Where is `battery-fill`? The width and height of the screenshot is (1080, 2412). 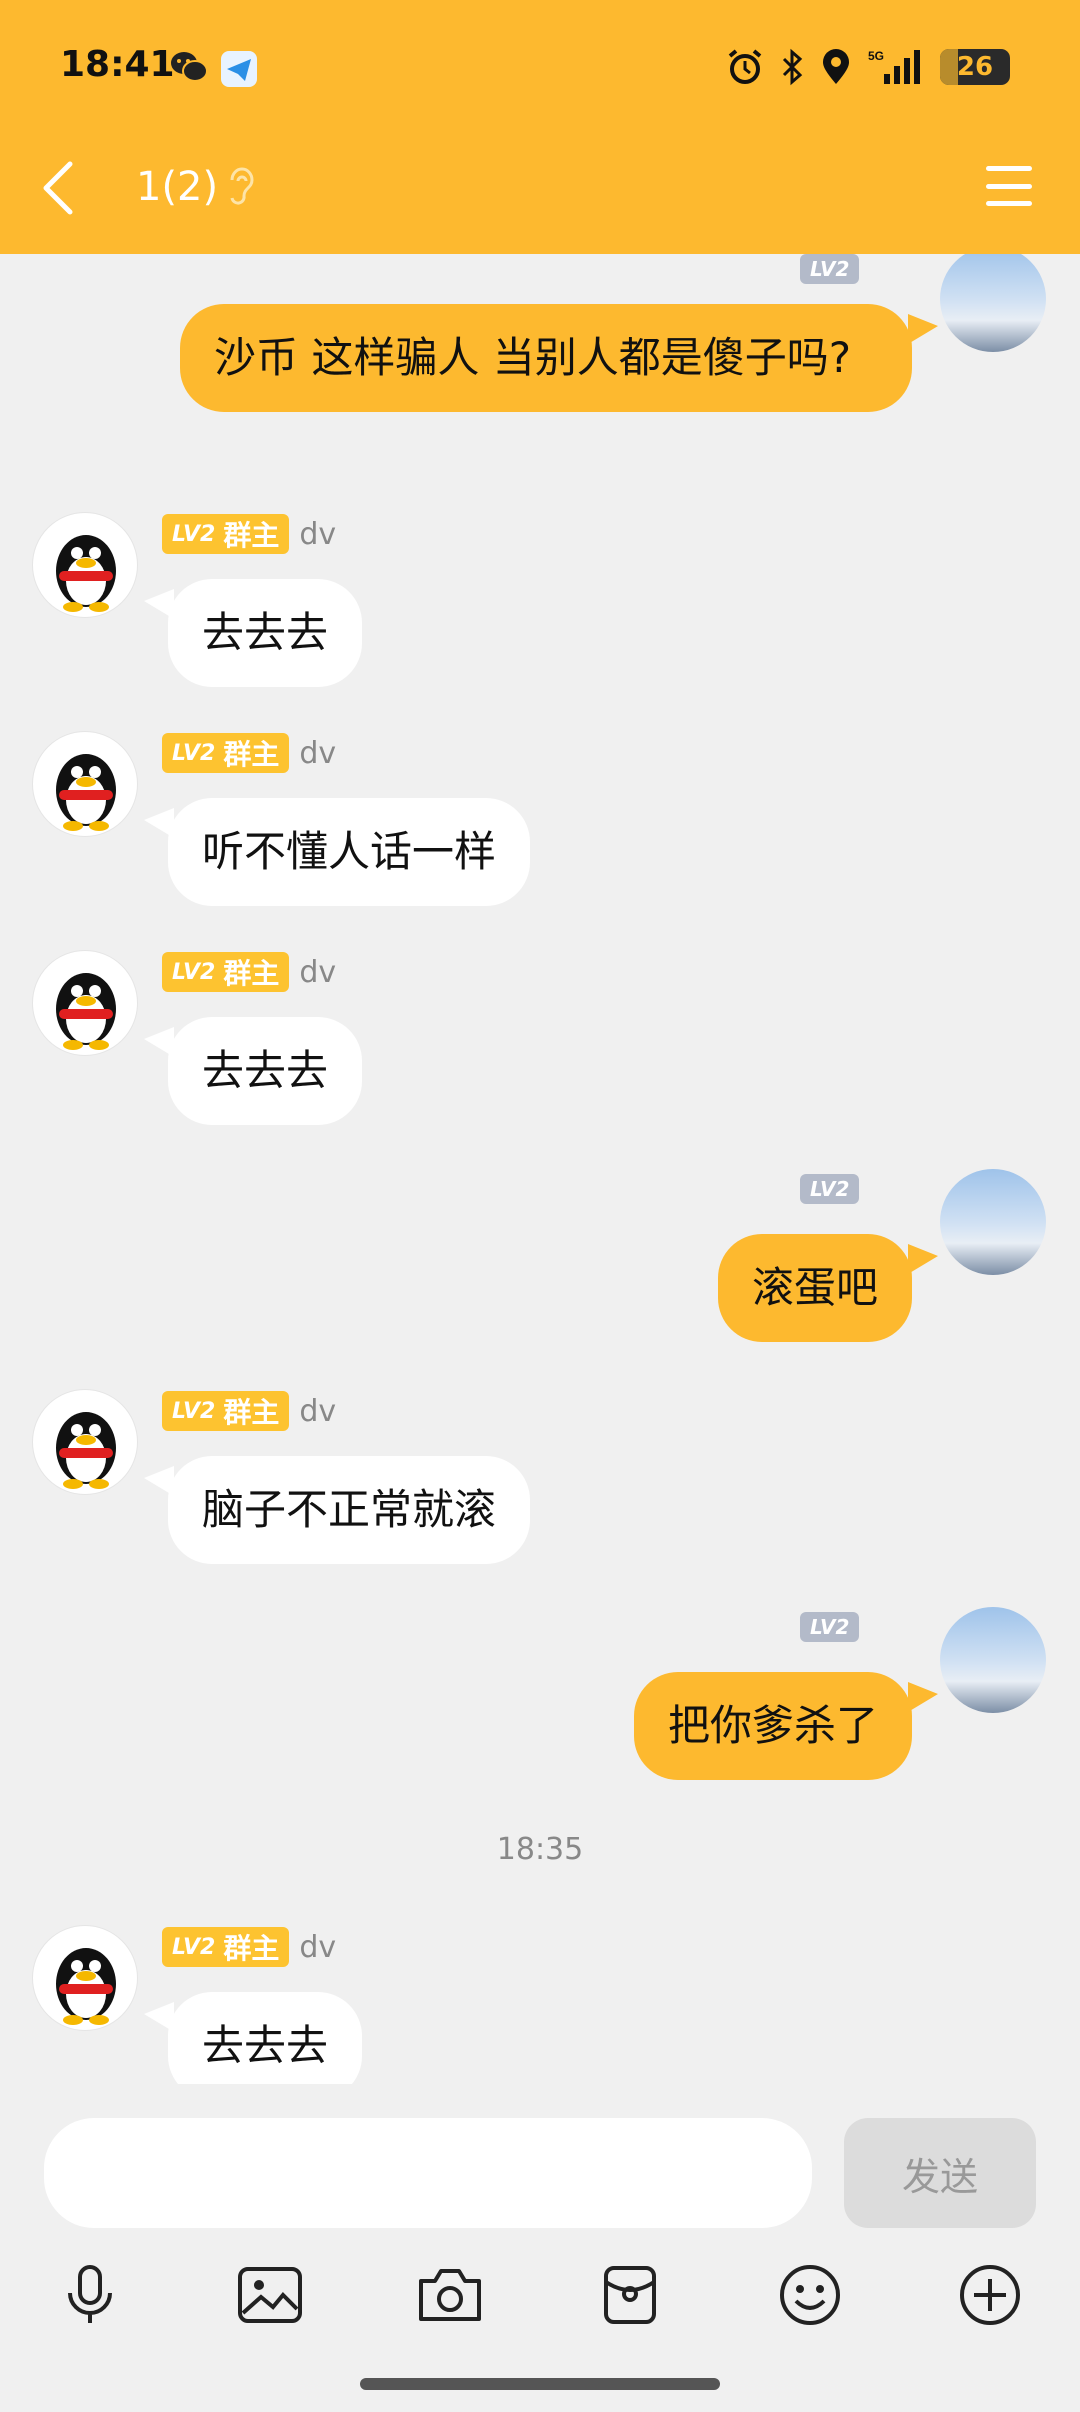
battery-fill is located at coordinates (949, 67).